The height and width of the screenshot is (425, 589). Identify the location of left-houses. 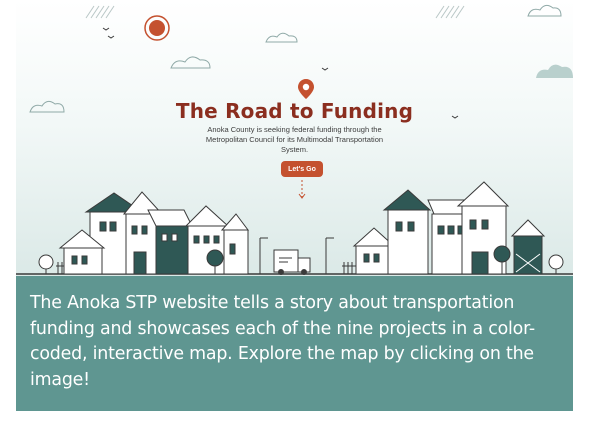
(186, 233).